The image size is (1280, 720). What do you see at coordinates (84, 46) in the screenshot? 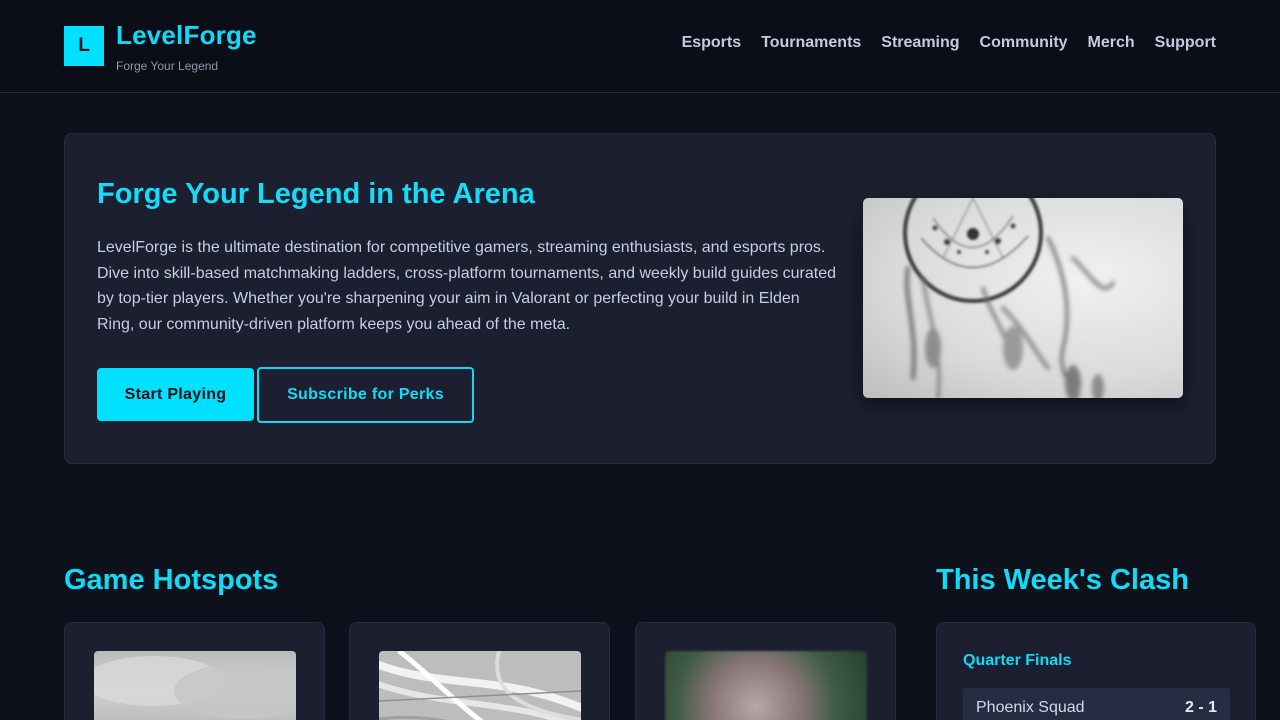
I see `logo-icon: L` at bounding box center [84, 46].